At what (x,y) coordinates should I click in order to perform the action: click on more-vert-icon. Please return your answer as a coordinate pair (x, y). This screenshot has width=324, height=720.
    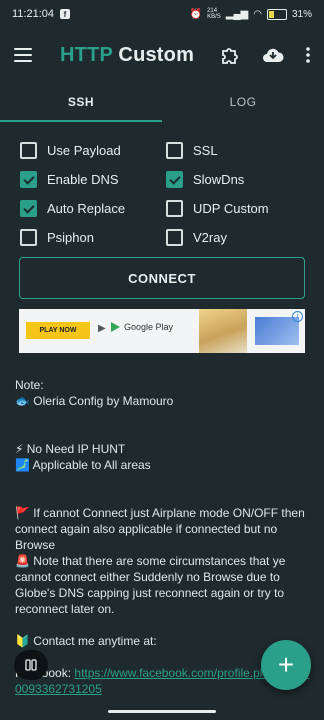
    Looking at the image, I should click on (308, 55).